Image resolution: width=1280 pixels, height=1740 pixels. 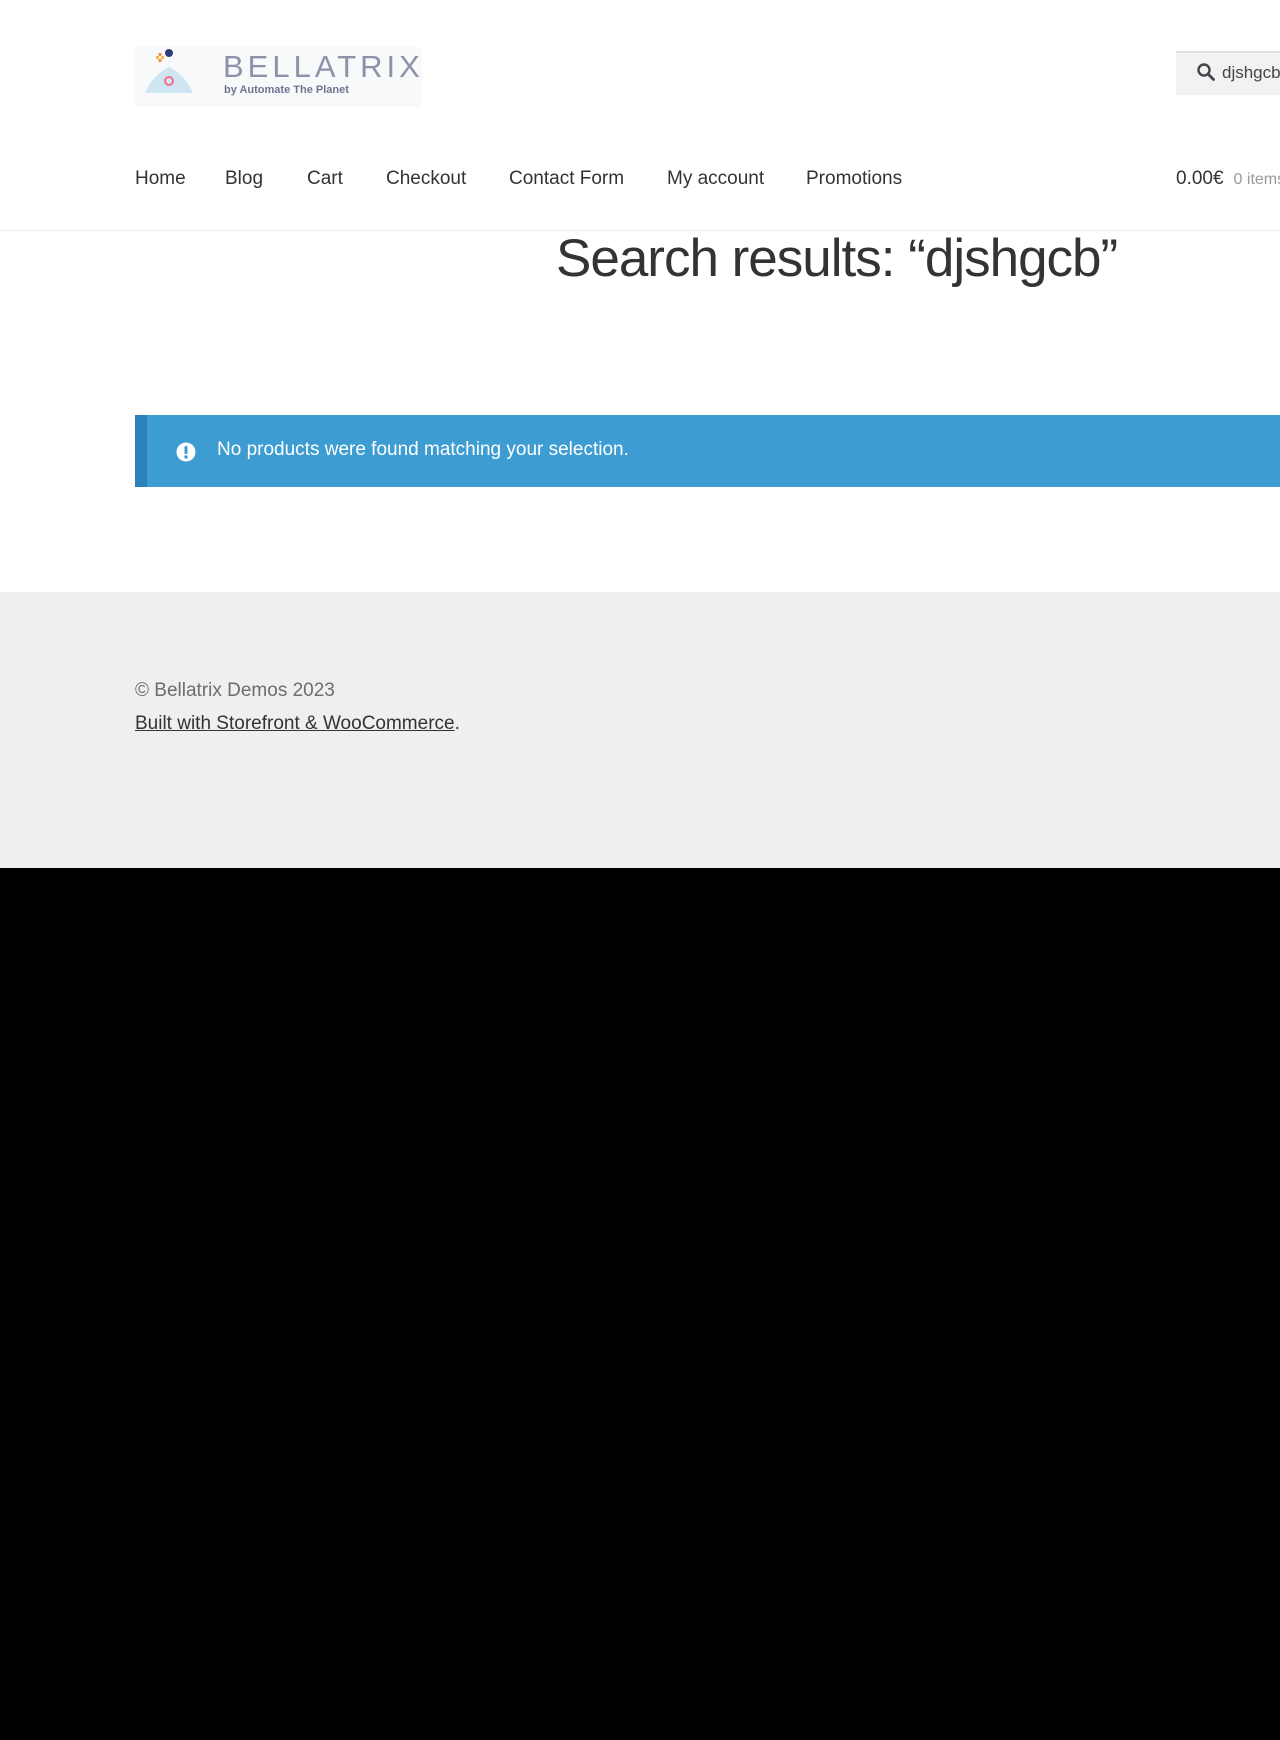 What do you see at coordinates (325, 179) in the screenshot?
I see `nav-item-cart: Cart` at bounding box center [325, 179].